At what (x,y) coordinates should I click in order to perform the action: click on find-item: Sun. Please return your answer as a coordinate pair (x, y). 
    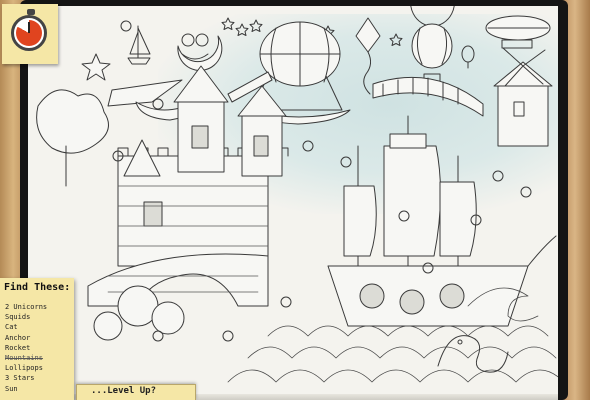
    Looking at the image, I should click on (11, 388).